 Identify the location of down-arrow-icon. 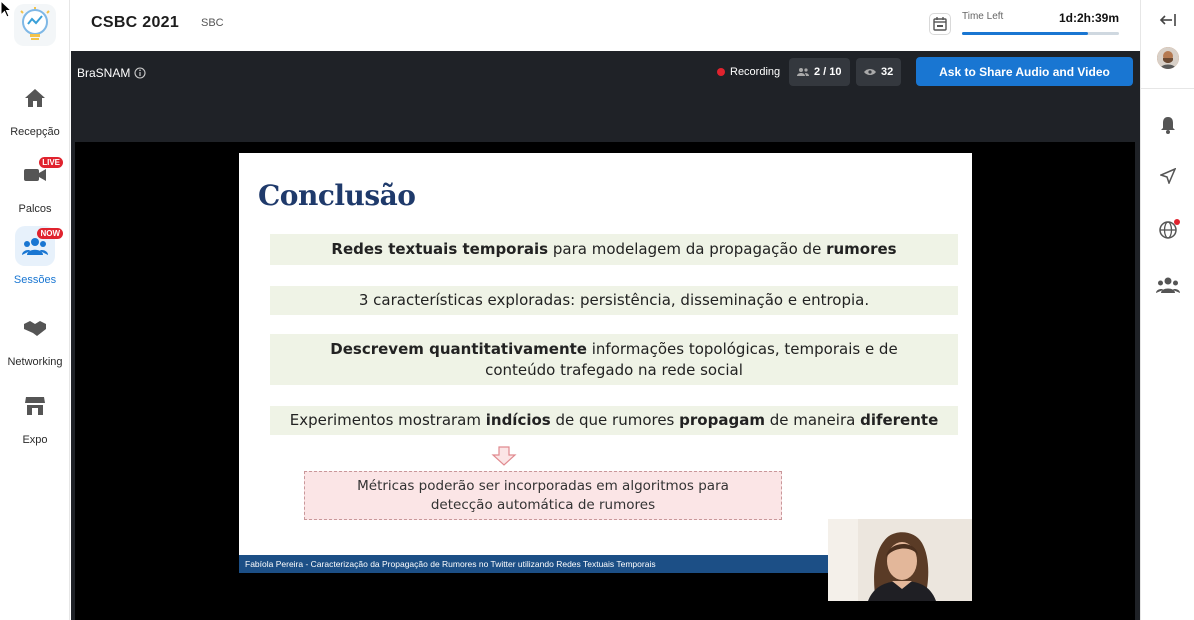
(504, 456).